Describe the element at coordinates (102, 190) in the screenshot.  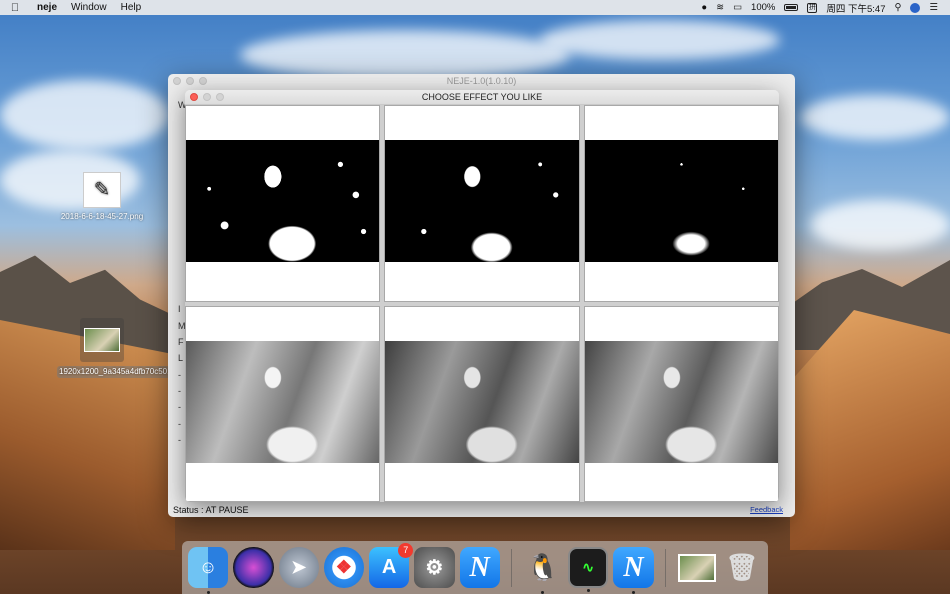
I see `dog-drawing-icon: ✎` at that location.